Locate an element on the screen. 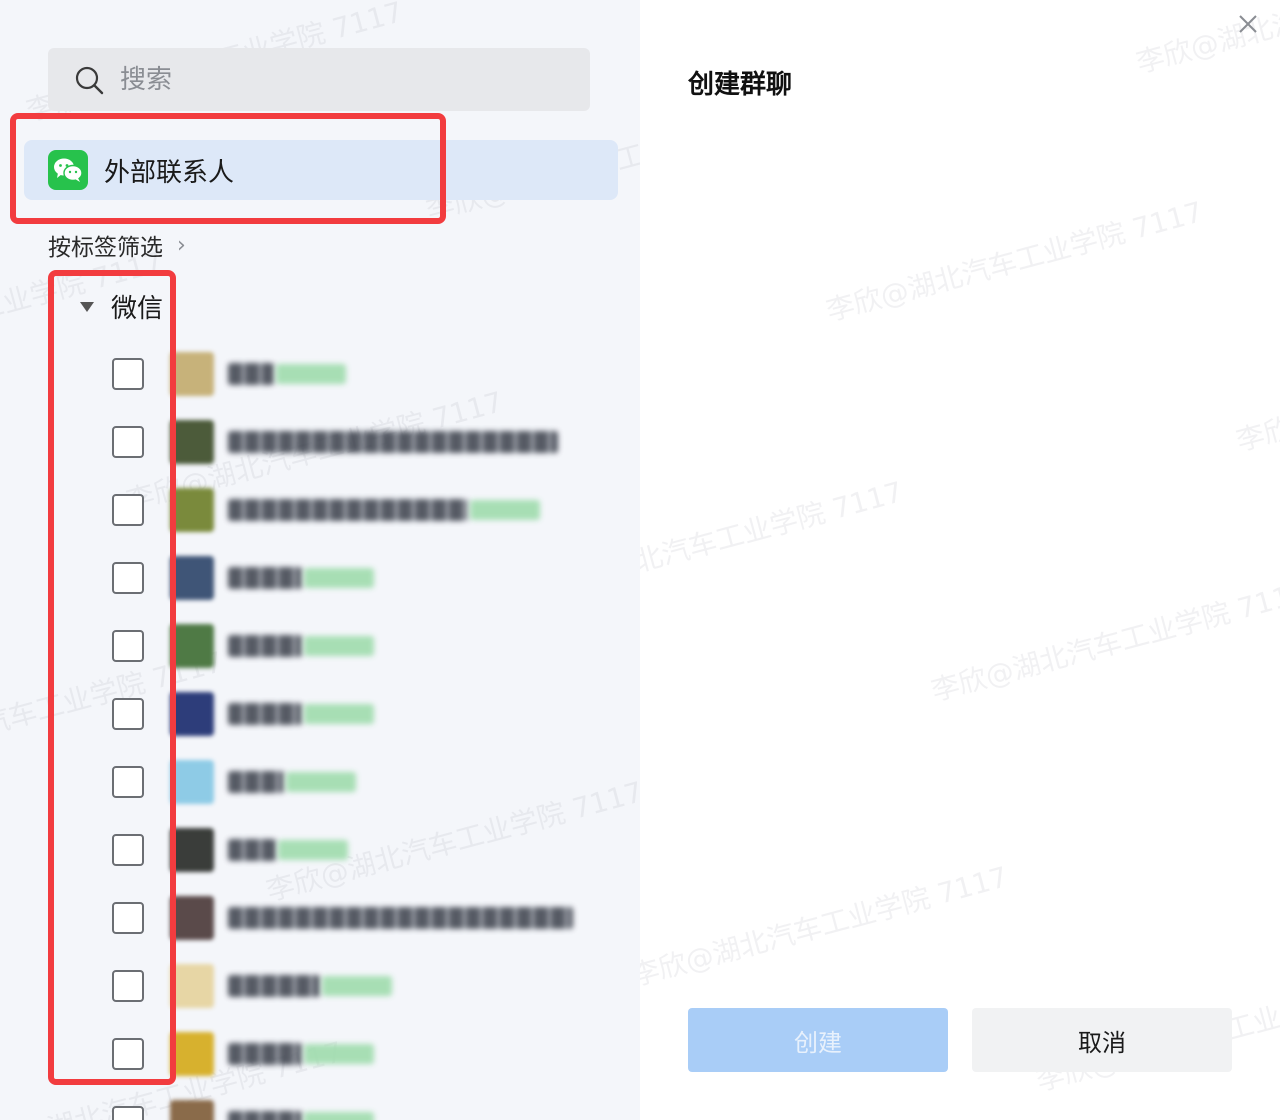  tag-filter: 按标签筛选 › is located at coordinates (117, 245).